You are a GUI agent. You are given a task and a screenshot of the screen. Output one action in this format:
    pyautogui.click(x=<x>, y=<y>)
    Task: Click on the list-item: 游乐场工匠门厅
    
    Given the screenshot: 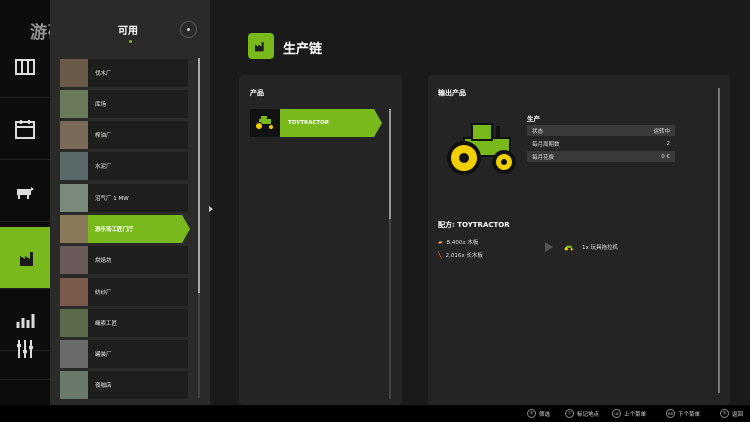 What is the action you would take?
    pyautogui.click(x=125, y=229)
    